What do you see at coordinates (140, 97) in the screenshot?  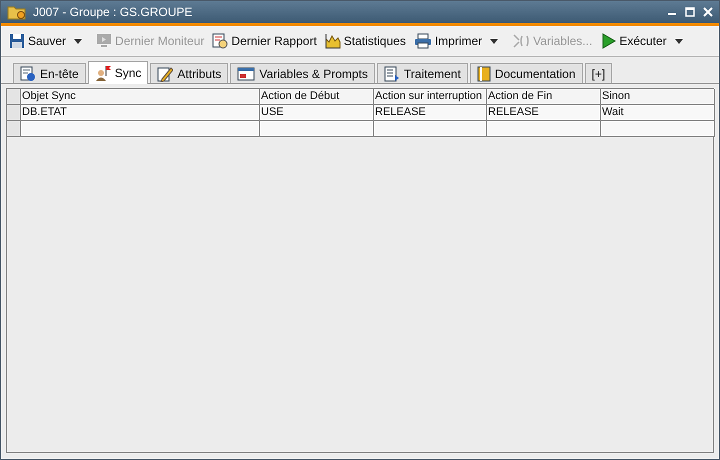 I see `column-header: Objet Sync` at bounding box center [140, 97].